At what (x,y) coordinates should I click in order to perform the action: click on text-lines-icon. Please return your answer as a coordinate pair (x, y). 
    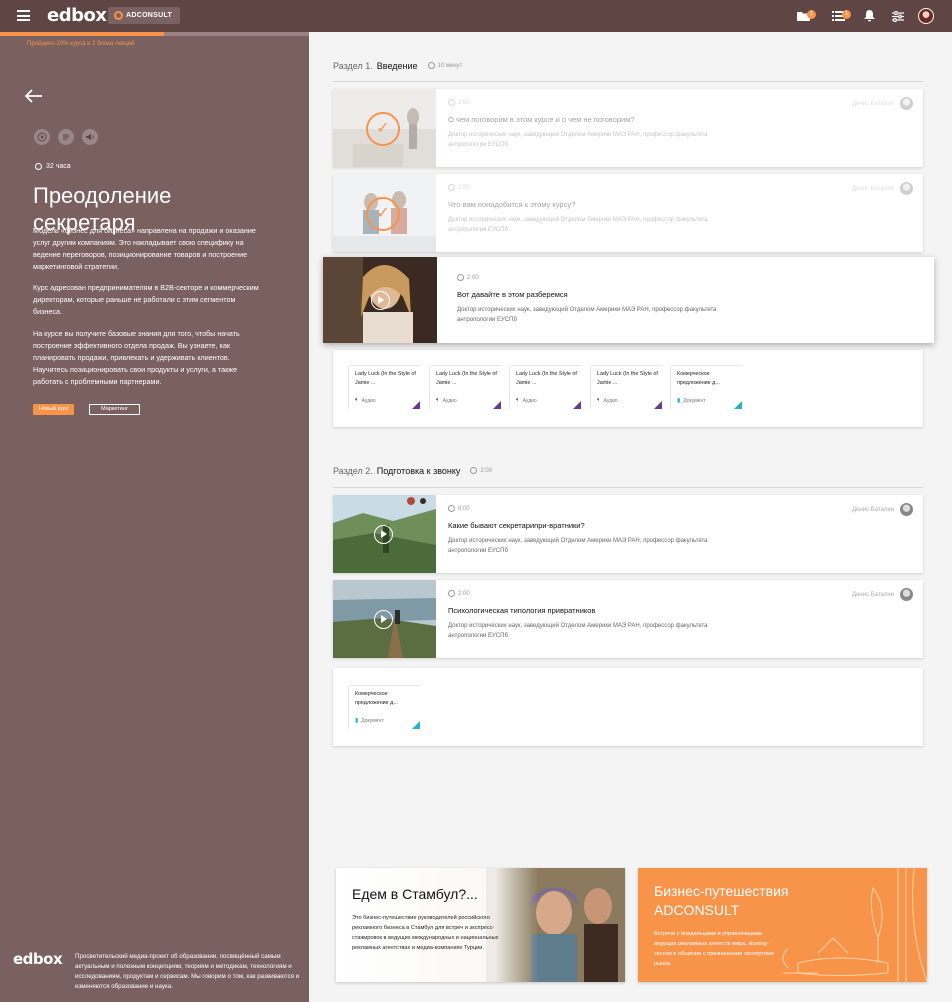
    Looking at the image, I should click on (66, 137).